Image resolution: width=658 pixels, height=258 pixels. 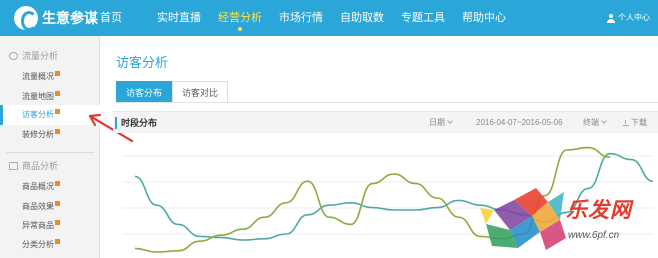 I want to click on device-label: 终端, so click(x=591, y=122).